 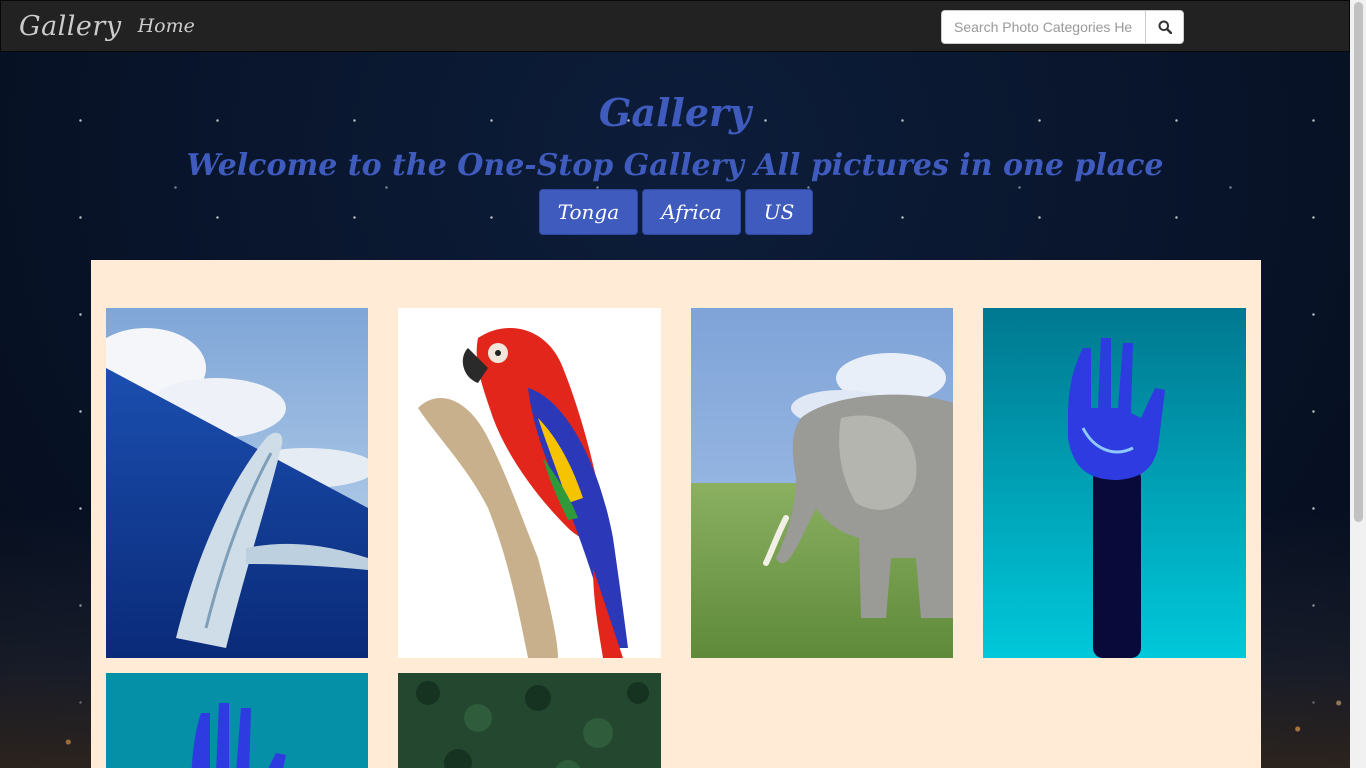 What do you see at coordinates (691, 212) in the screenshot?
I see `category-button-africa: Africa` at bounding box center [691, 212].